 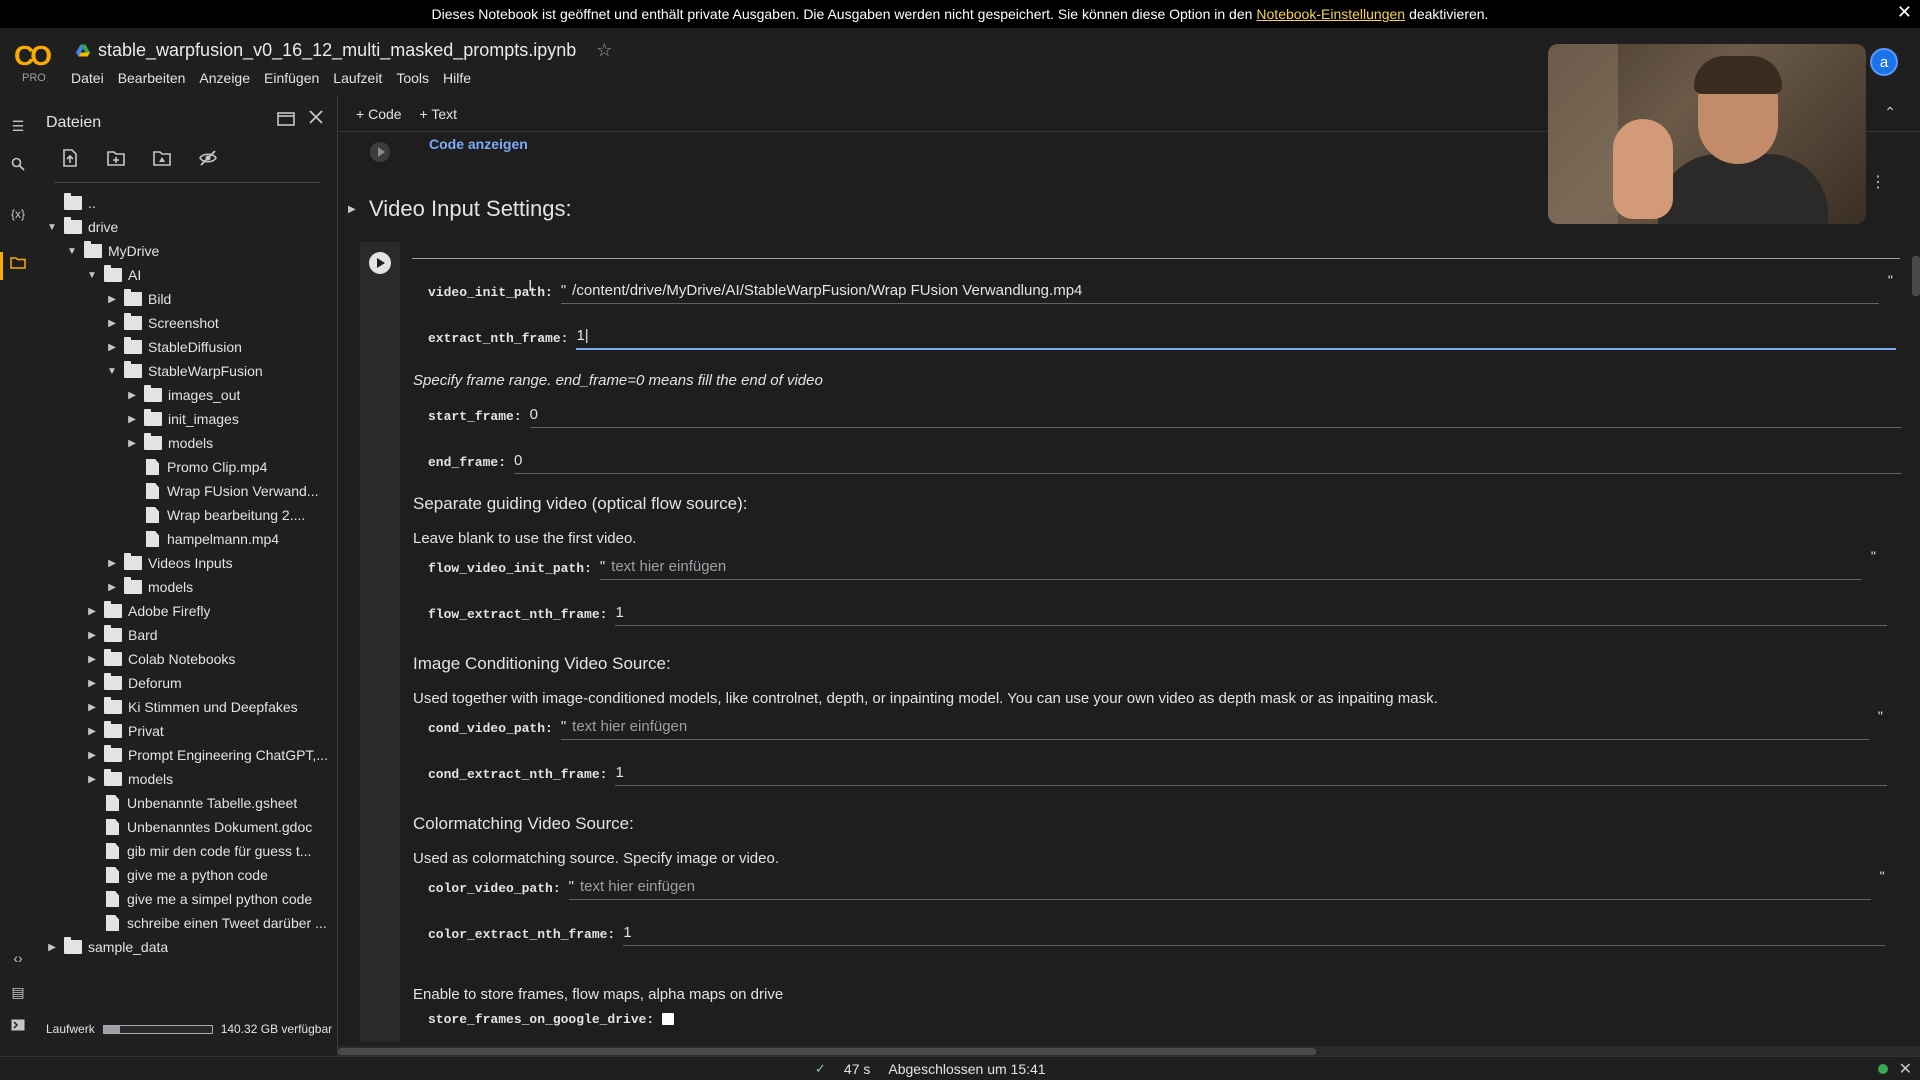 What do you see at coordinates (173, 347) in the screenshot?
I see `file-tree-item-folder: ▶ StableDiffusion` at bounding box center [173, 347].